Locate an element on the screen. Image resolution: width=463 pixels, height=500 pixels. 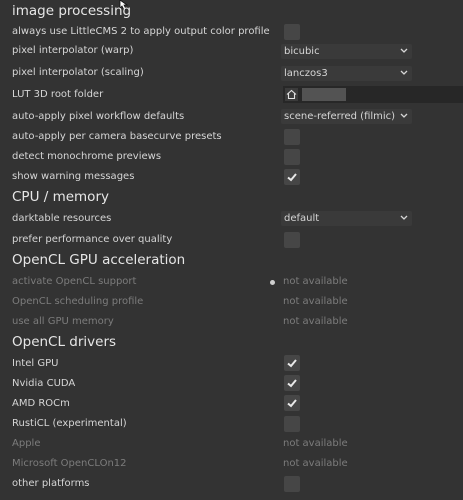
monochrome-checkbox is located at coordinates (292, 157).